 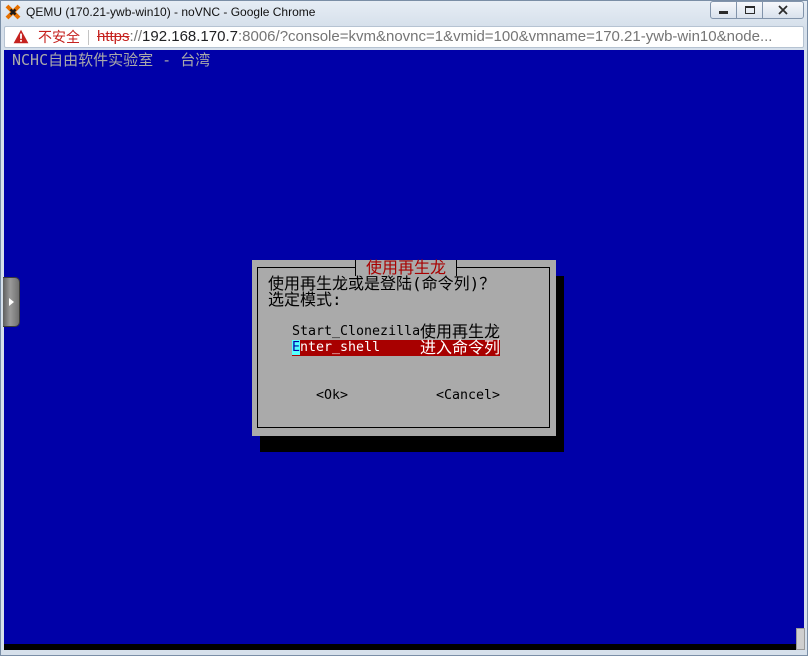 What do you see at coordinates (21, 36) in the screenshot?
I see `warning-icon` at bounding box center [21, 36].